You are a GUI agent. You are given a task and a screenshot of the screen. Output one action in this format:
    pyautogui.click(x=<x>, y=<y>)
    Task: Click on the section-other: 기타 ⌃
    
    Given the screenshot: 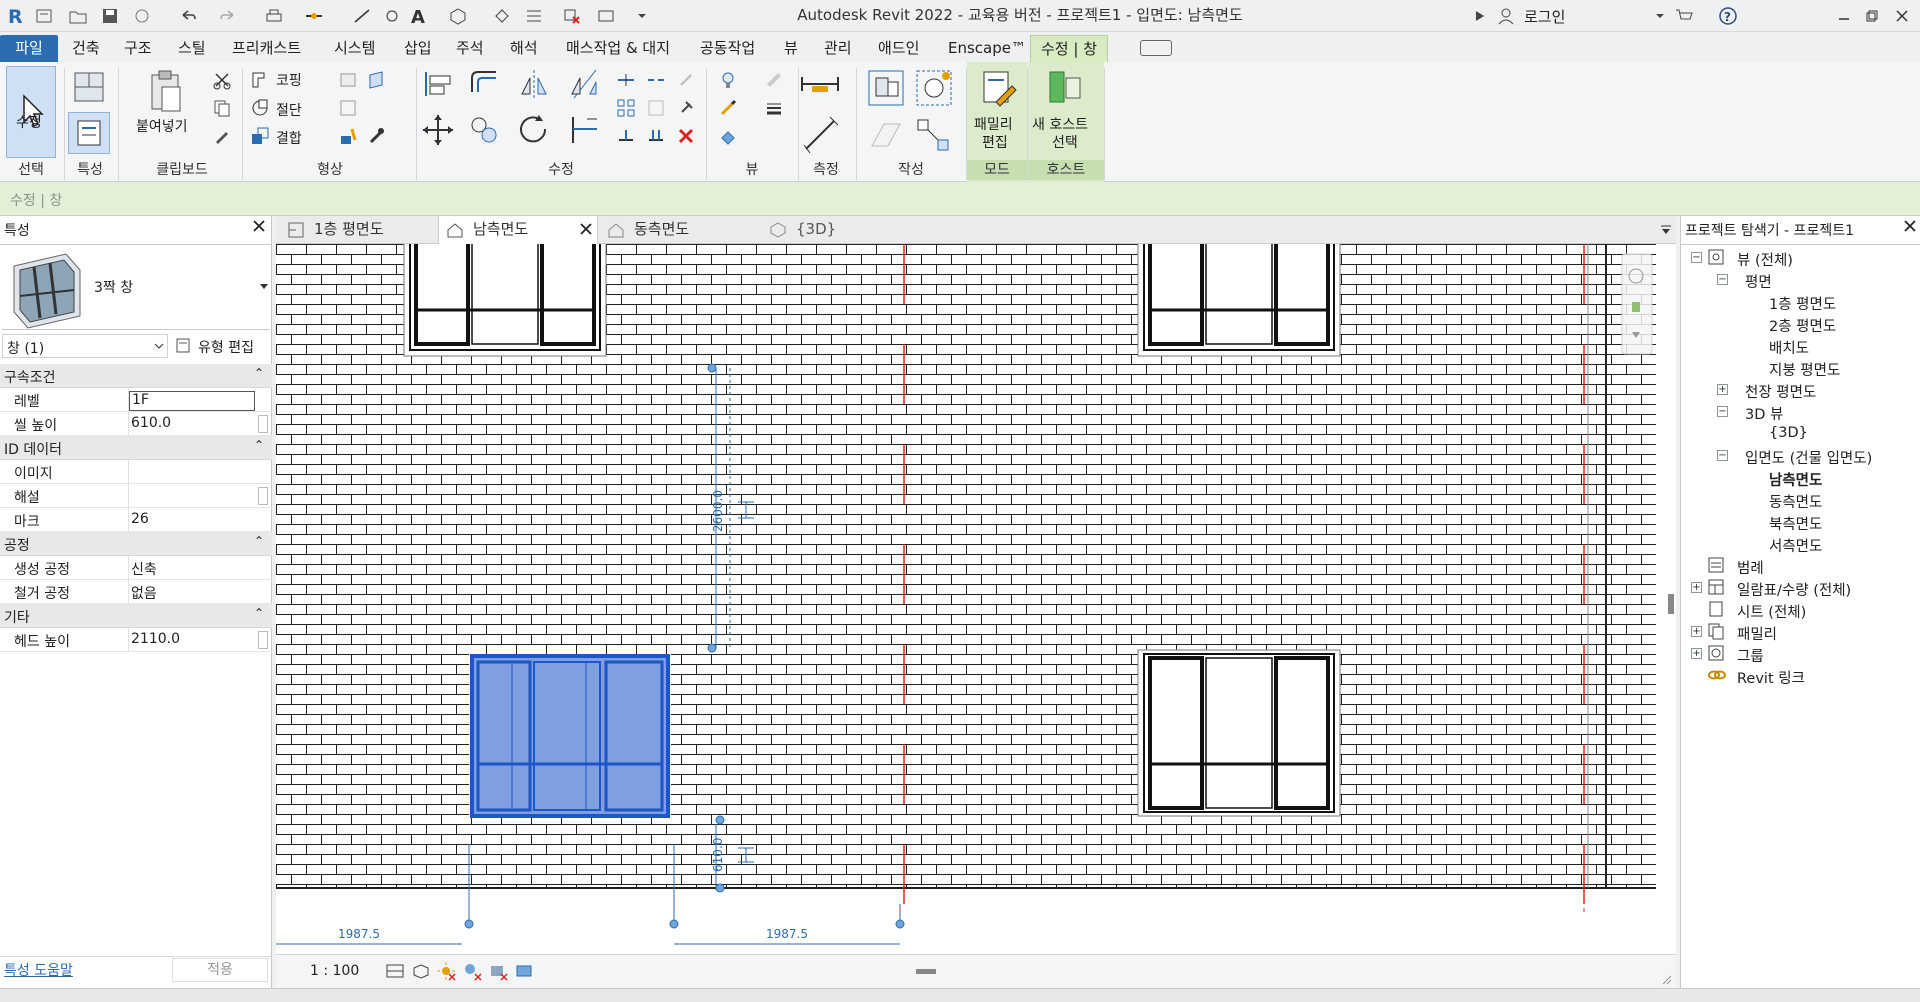 What is the action you would take?
    pyautogui.click(x=136, y=616)
    